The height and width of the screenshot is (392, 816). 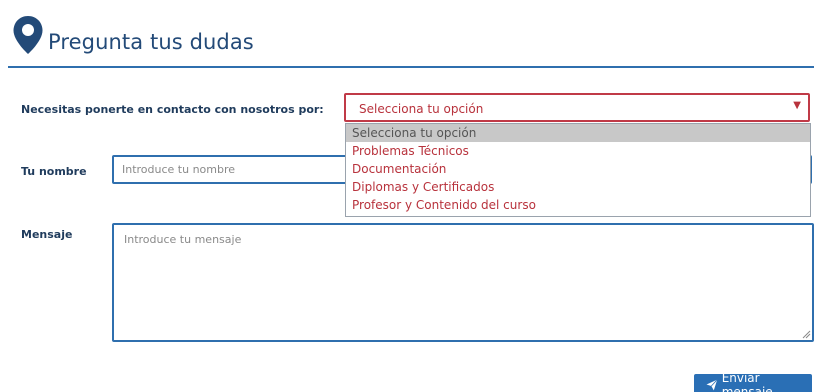 What do you see at coordinates (578, 151) in the screenshot?
I see `dropdown-option: Problemas Técnicos` at bounding box center [578, 151].